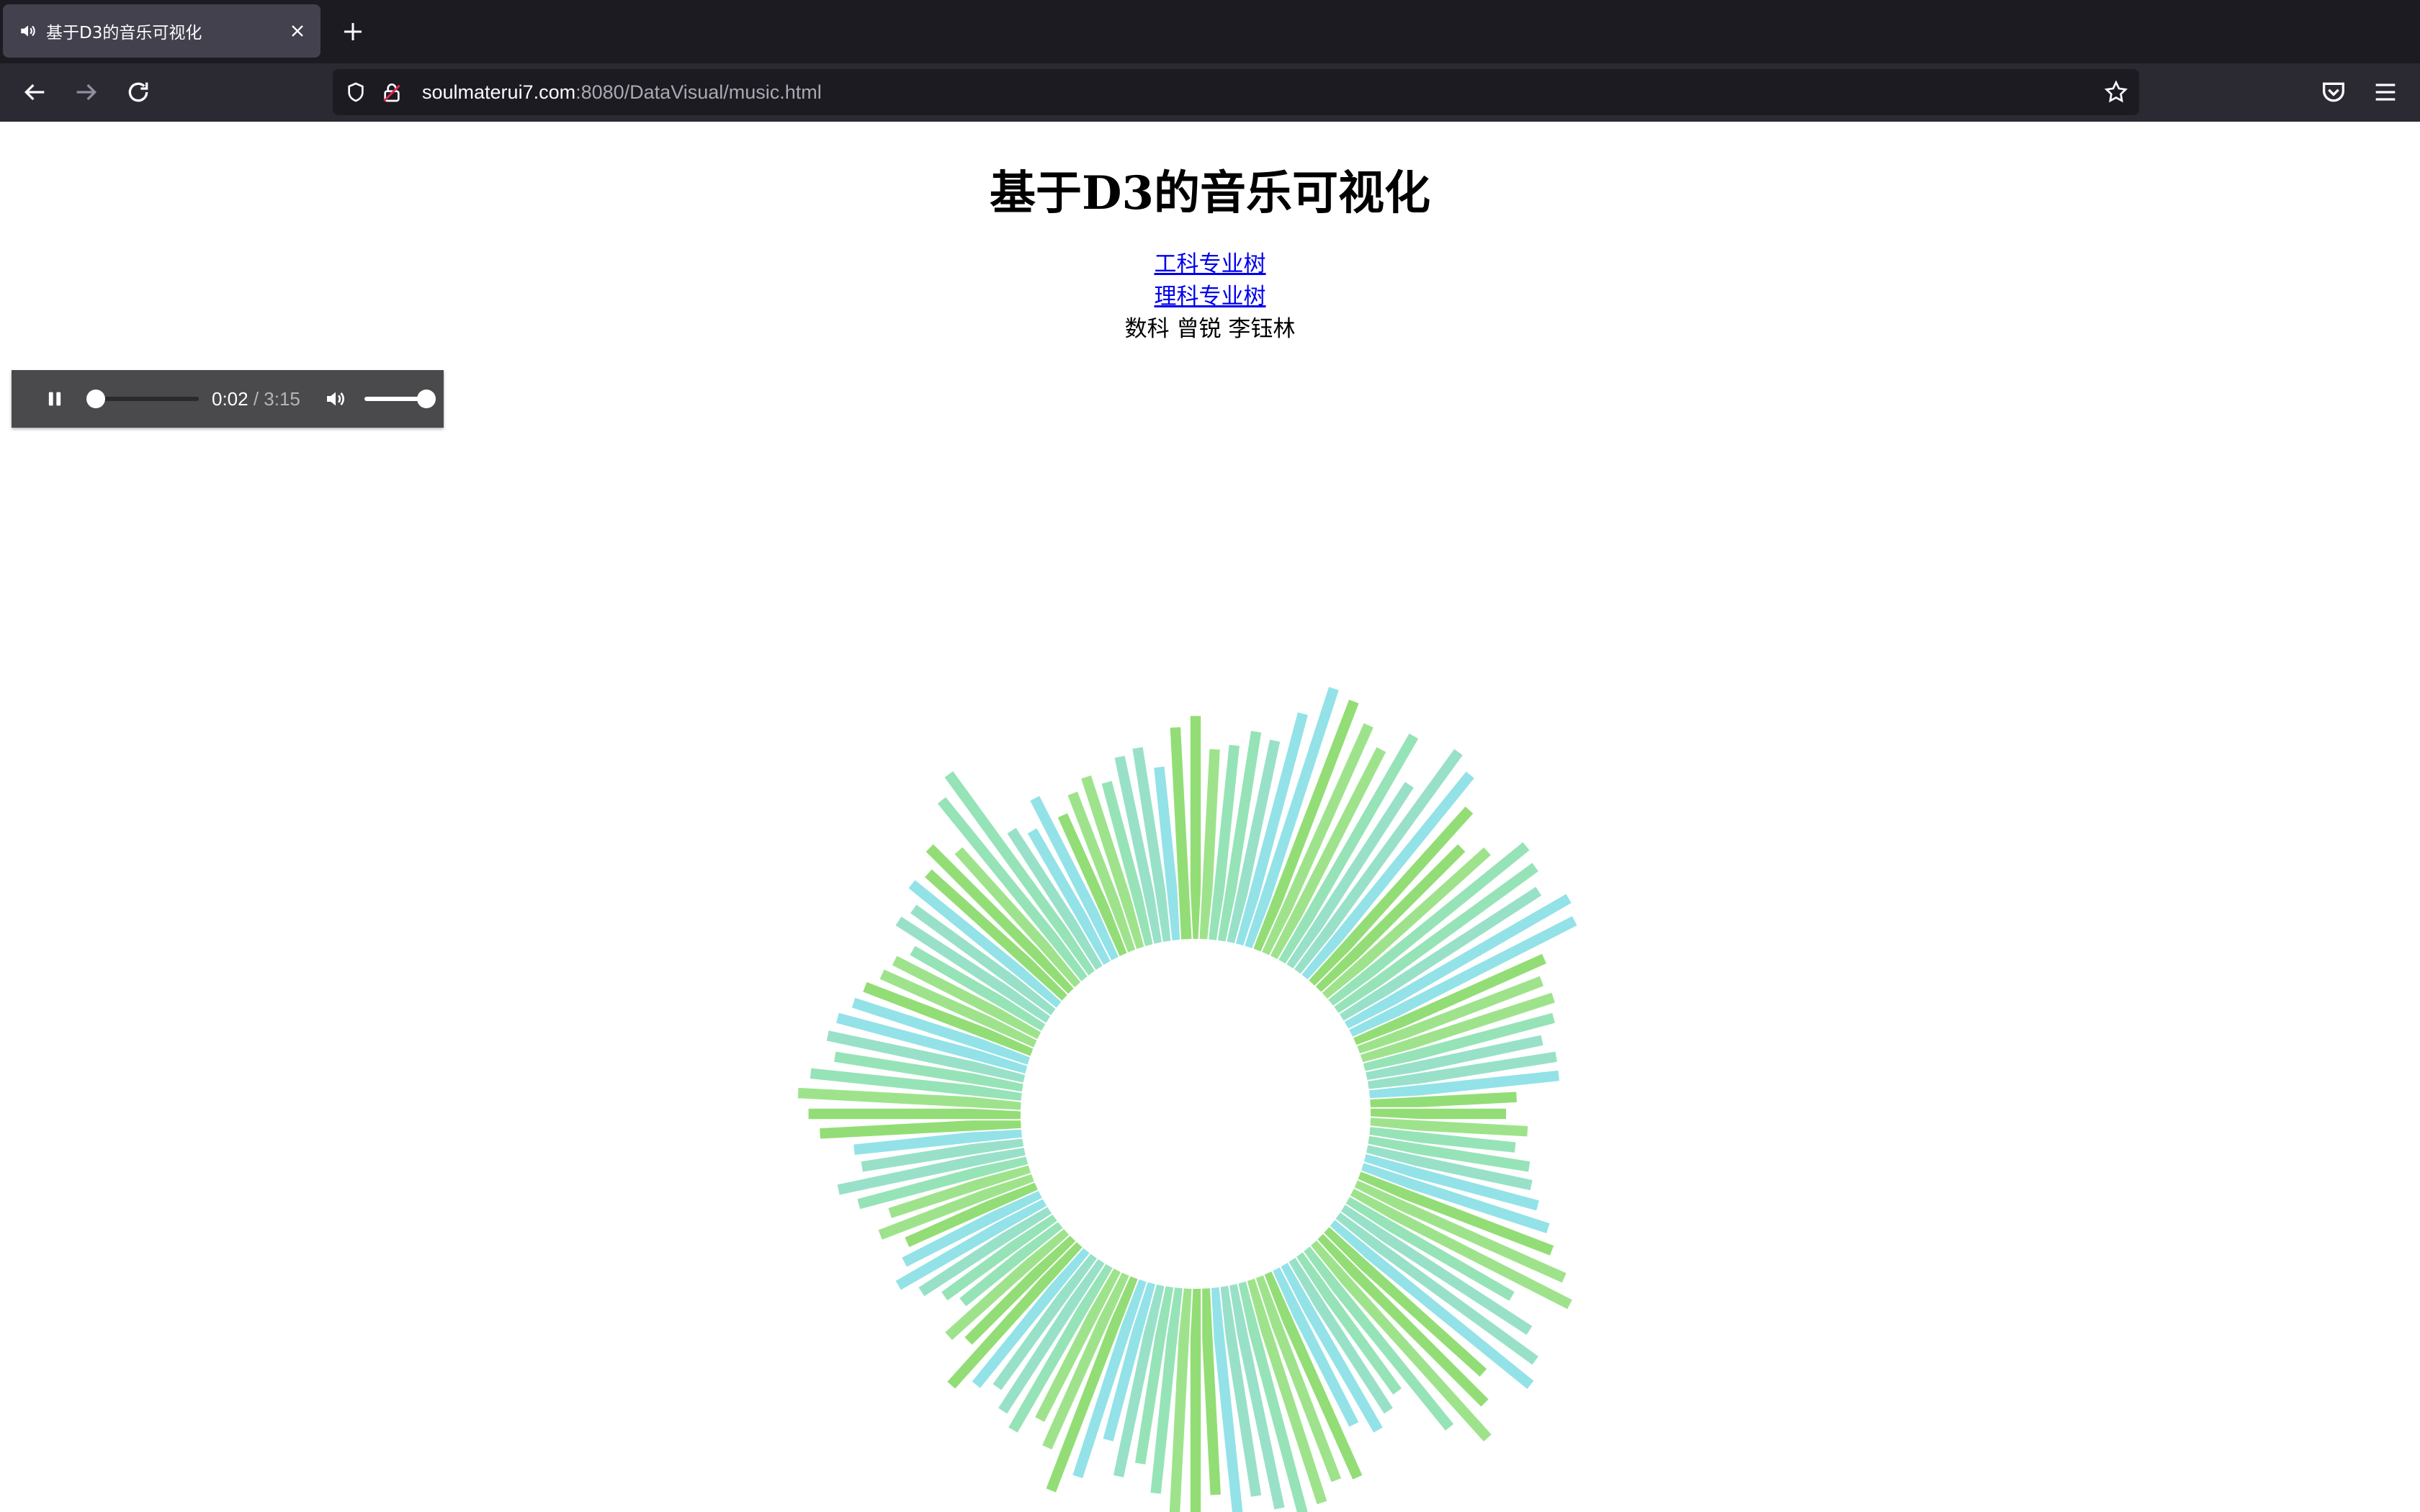 The height and width of the screenshot is (1512, 2420). I want to click on insecure-lock-icon, so click(391, 92).